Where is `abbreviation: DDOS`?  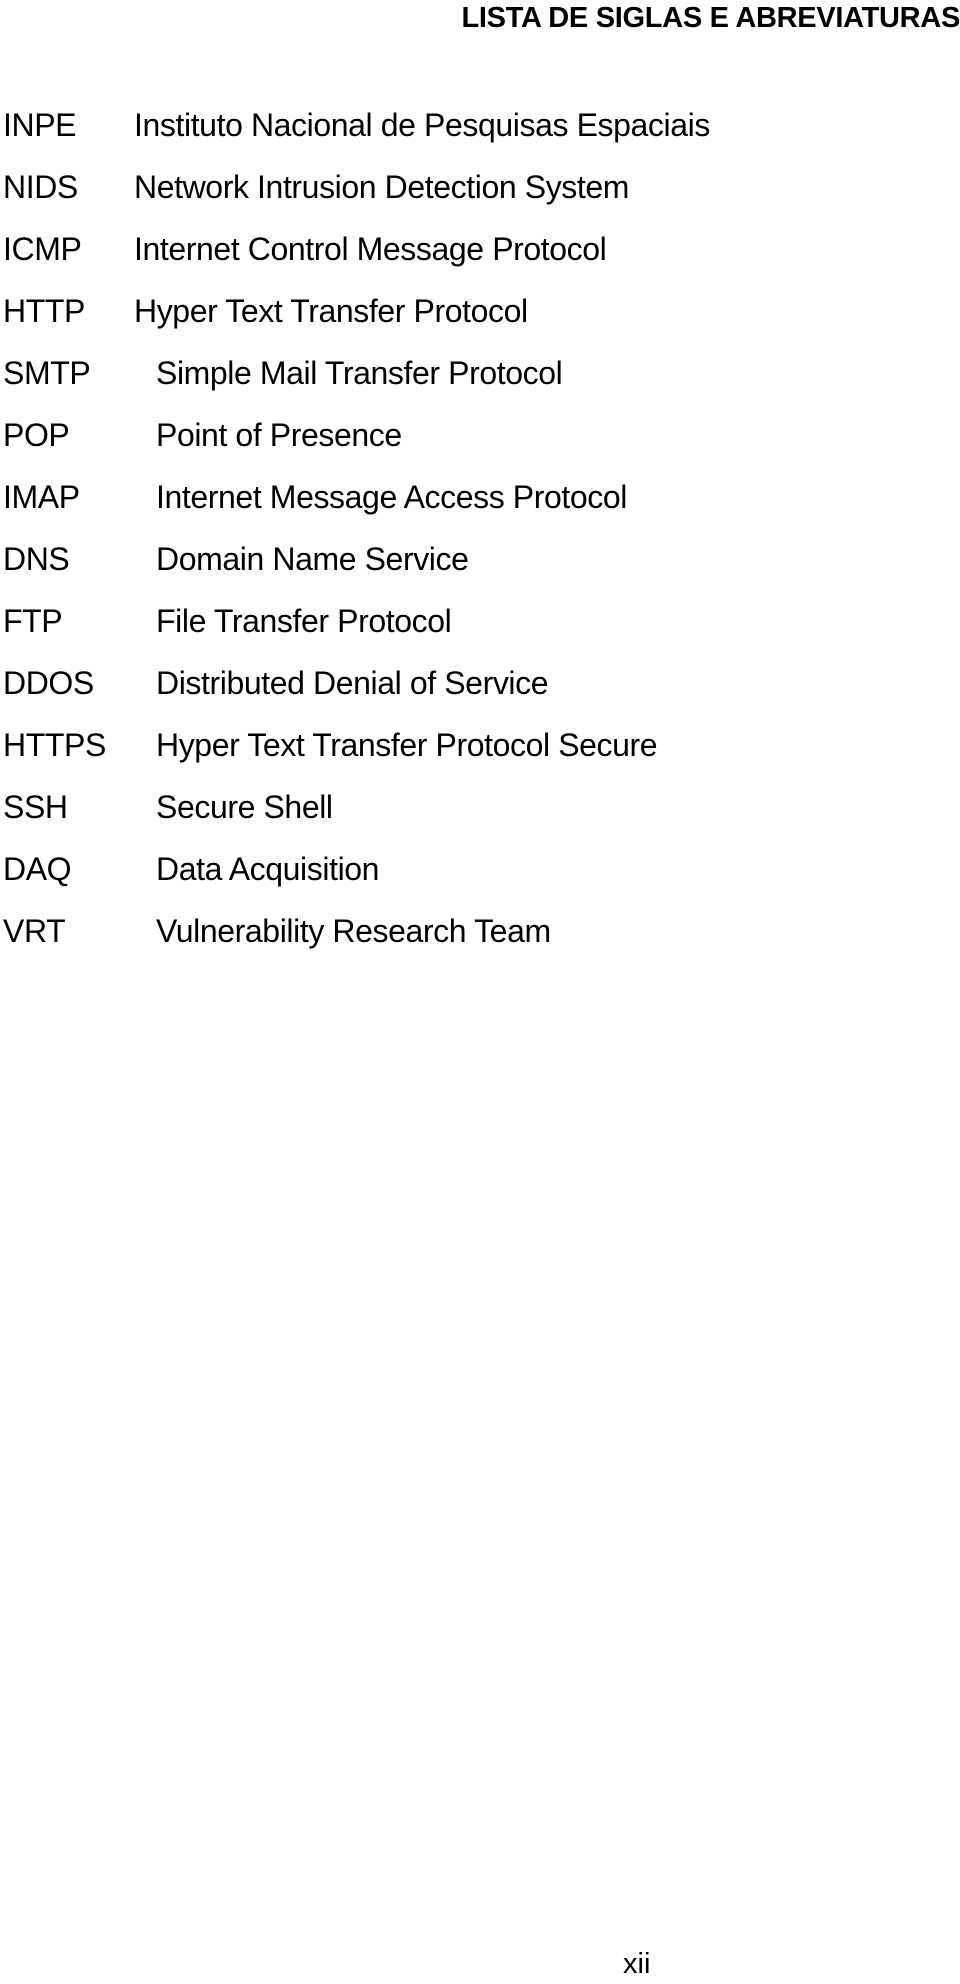
abbreviation: DDOS is located at coordinates (48, 683).